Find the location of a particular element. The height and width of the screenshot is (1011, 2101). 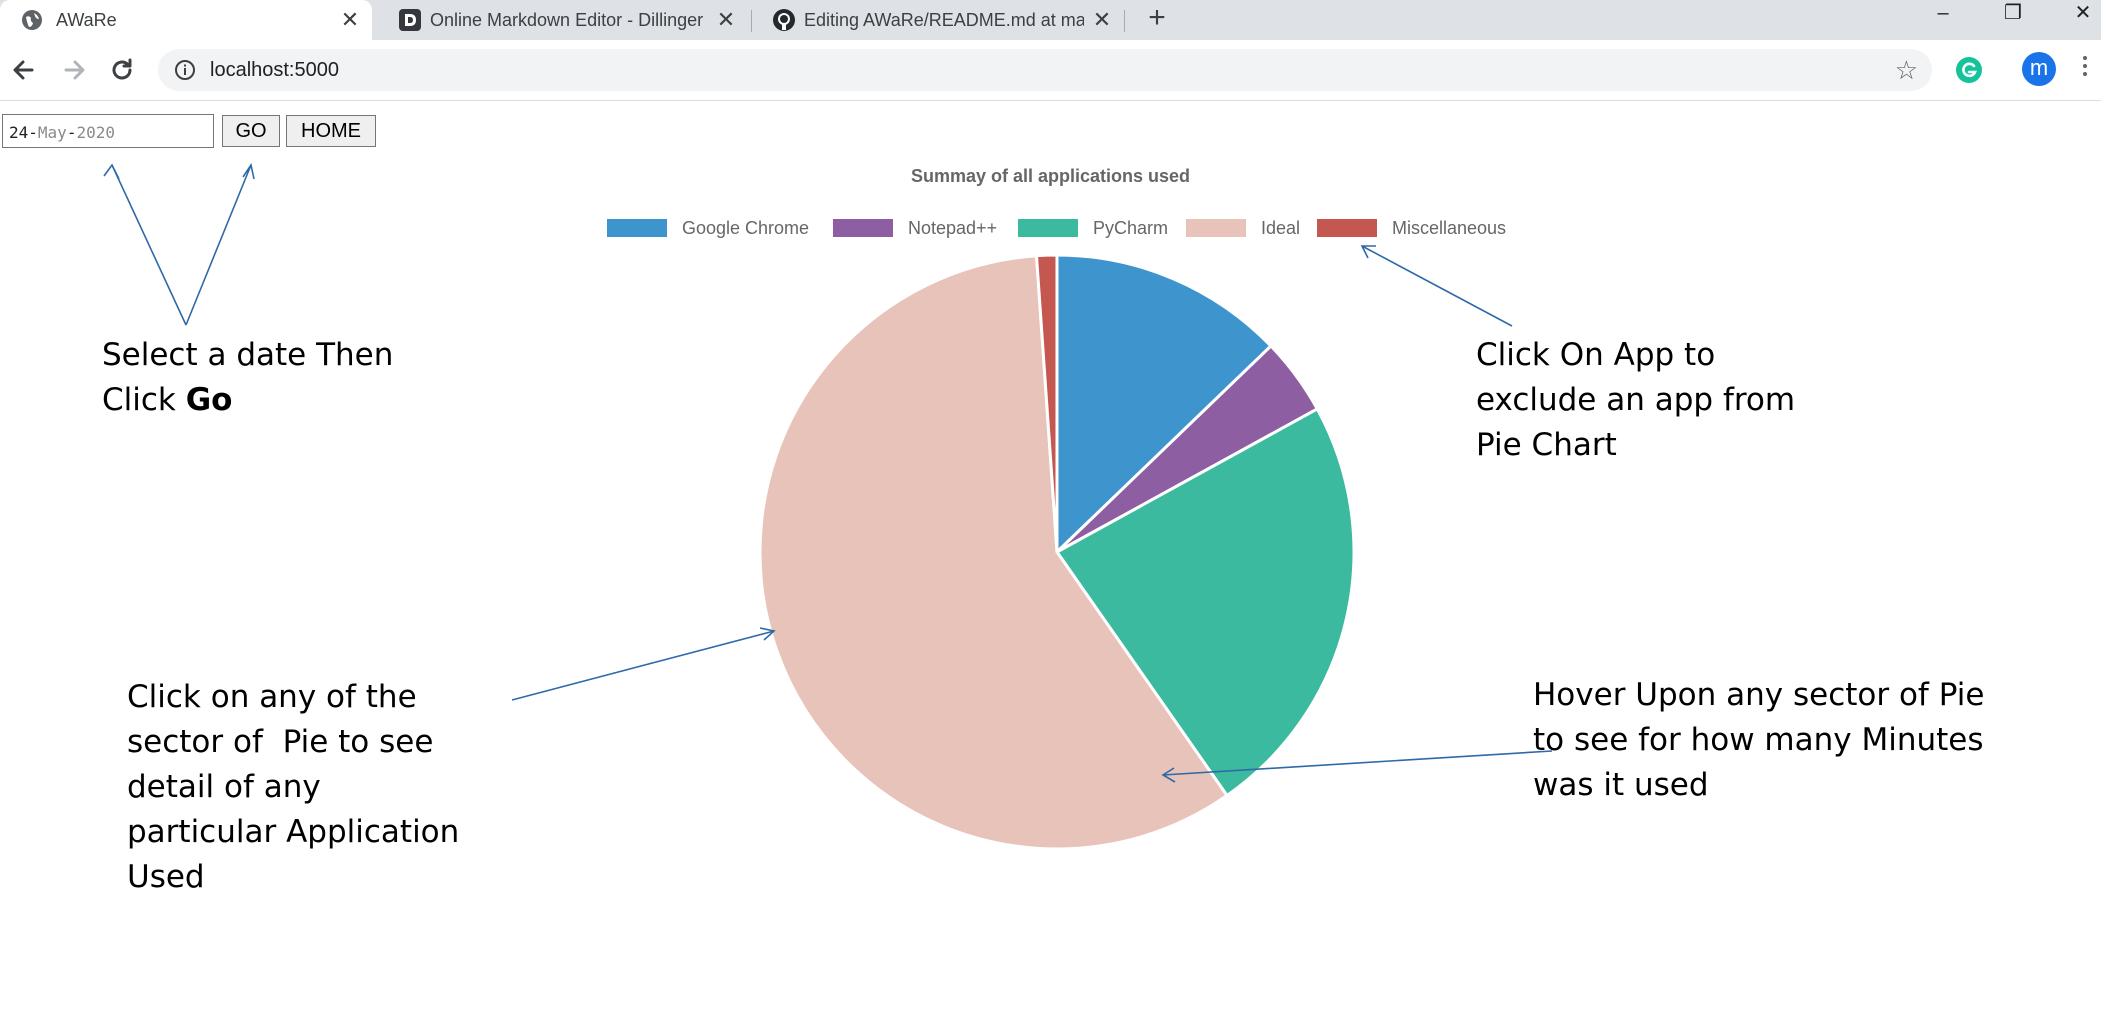

annotation-line: sector of Pie to see is located at coordinates (280, 742).